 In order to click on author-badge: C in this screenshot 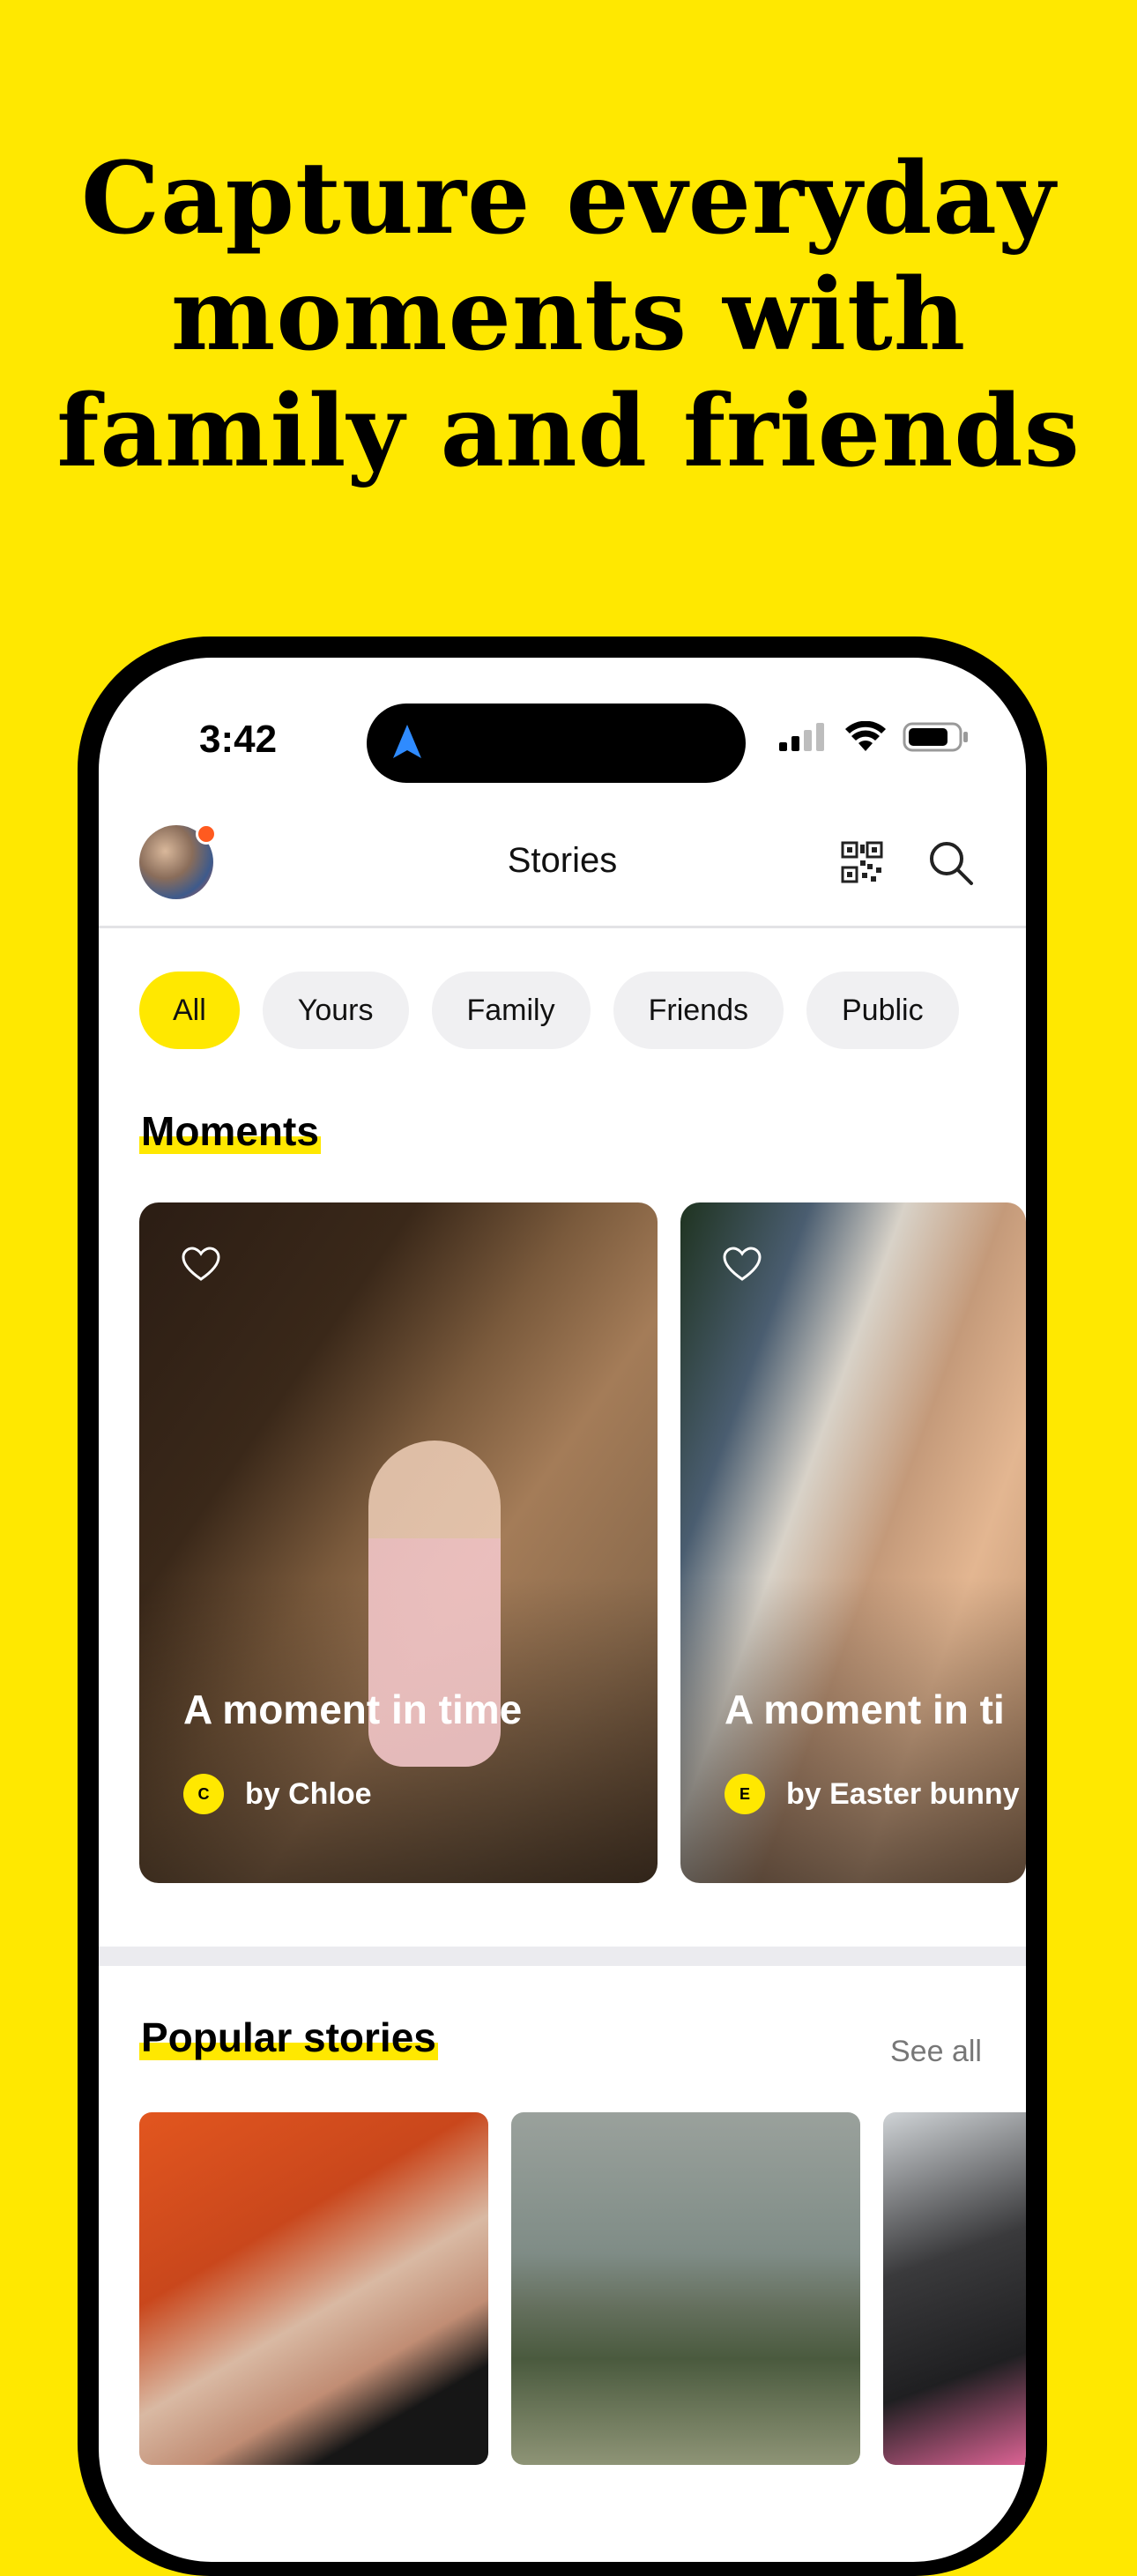, I will do `click(203, 1794)`.